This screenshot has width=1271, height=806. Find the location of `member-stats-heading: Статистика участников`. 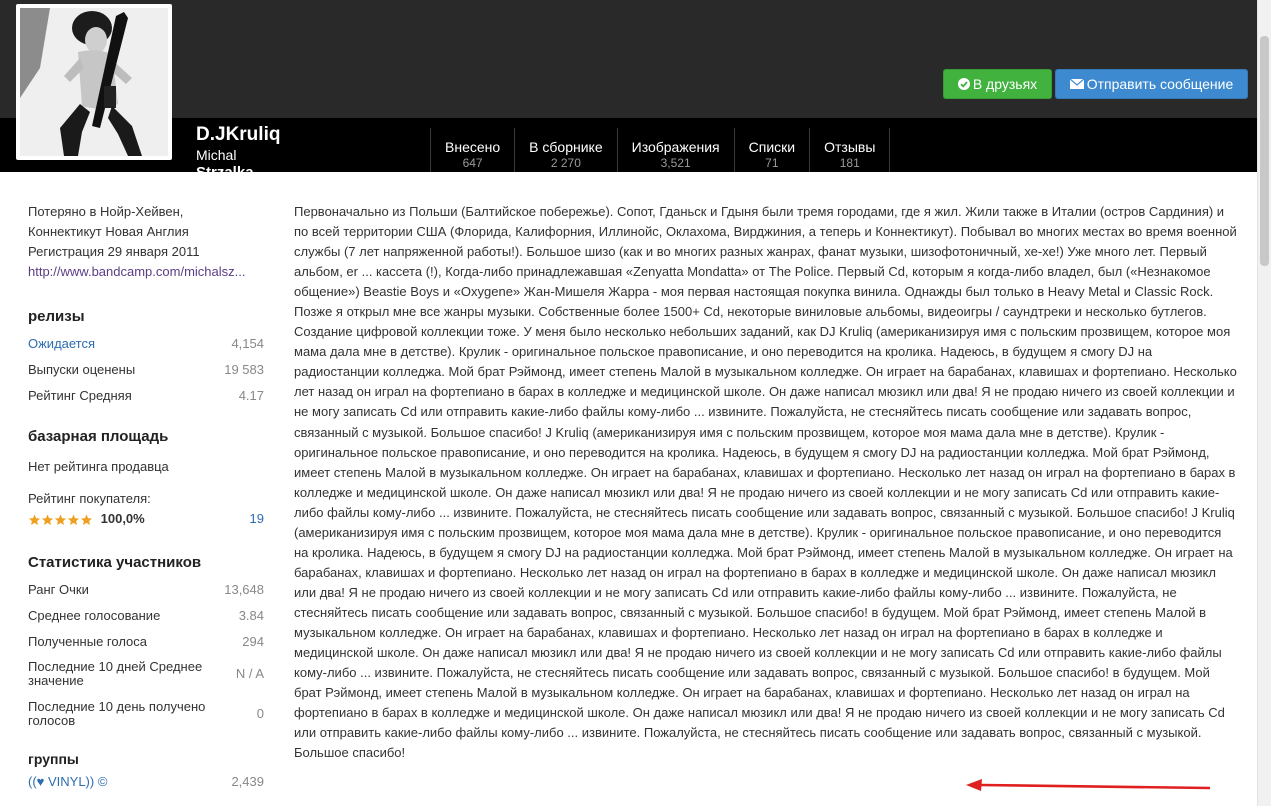

member-stats-heading: Статистика участников is located at coordinates (115, 562).